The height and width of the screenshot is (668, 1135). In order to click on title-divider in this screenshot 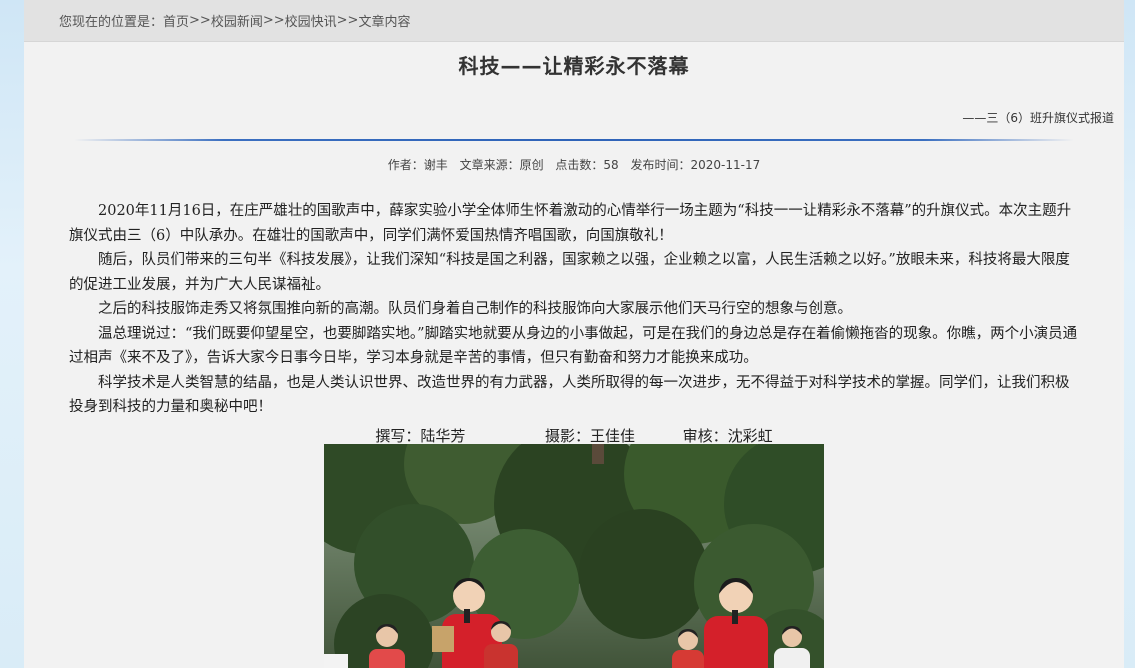, I will do `click(574, 140)`.